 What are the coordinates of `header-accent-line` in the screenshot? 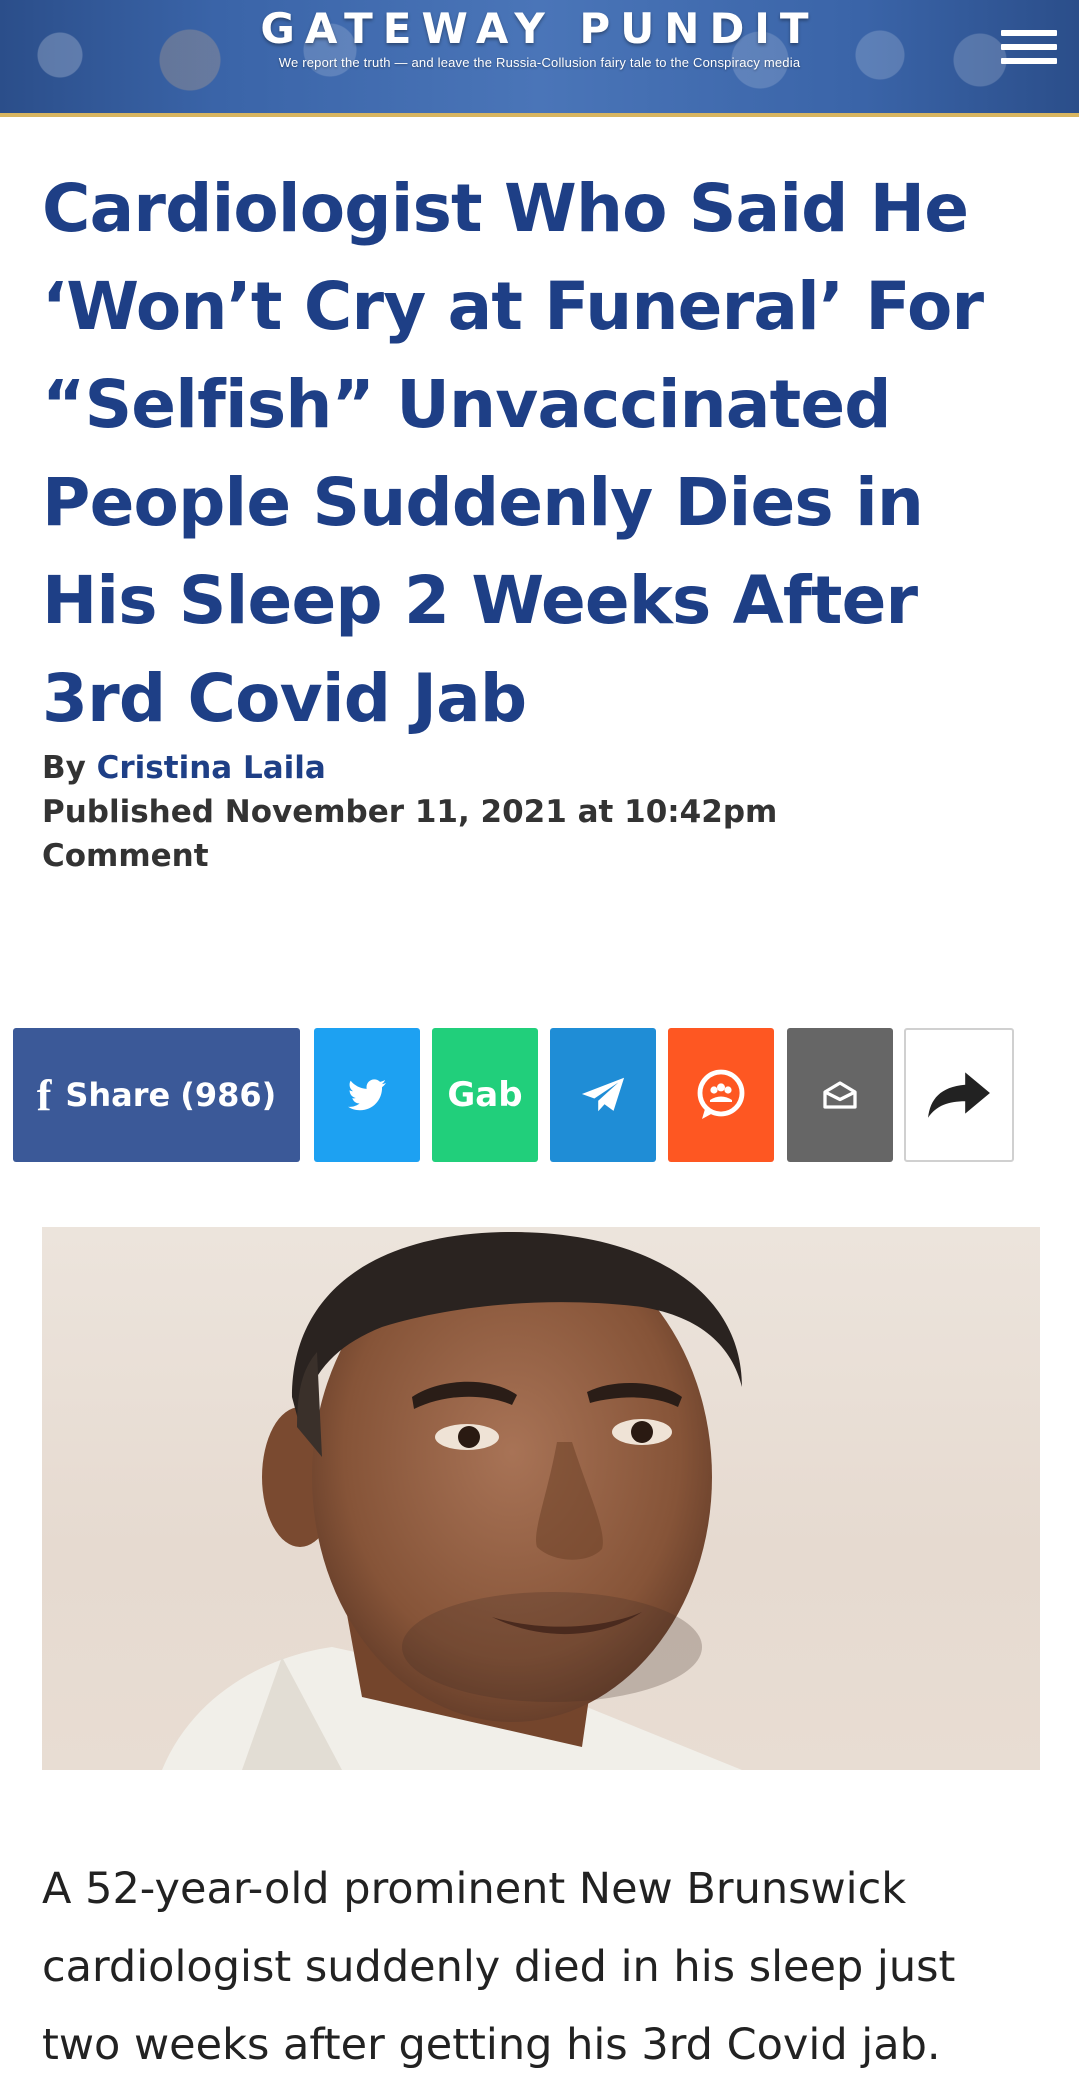 It's located at (539, 115).